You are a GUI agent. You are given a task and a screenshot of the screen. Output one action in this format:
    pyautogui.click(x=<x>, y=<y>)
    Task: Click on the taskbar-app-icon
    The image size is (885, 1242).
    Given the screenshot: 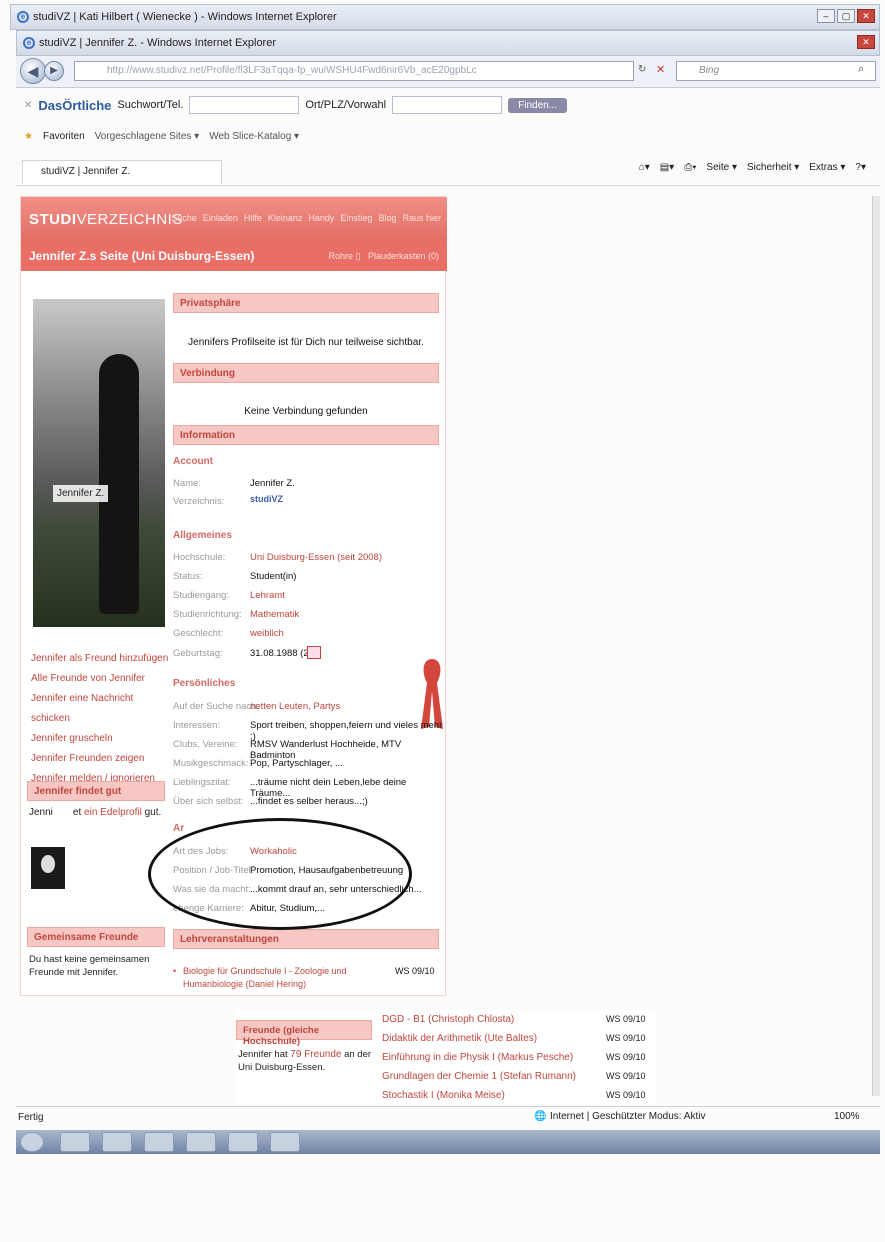 What is the action you would take?
    pyautogui.click(x=159, y=1142)
    